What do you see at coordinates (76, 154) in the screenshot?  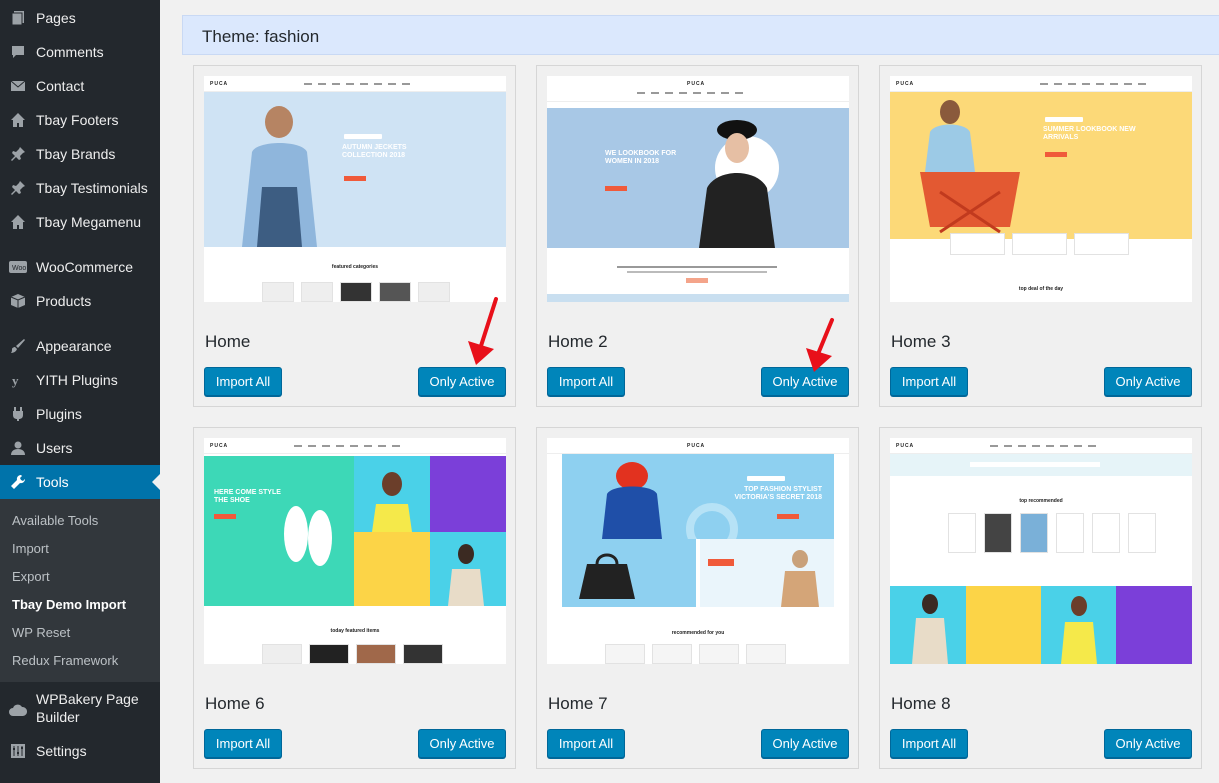 I see `sidebar-item-label: Tbay Brands` at bounding box center [76, 154].